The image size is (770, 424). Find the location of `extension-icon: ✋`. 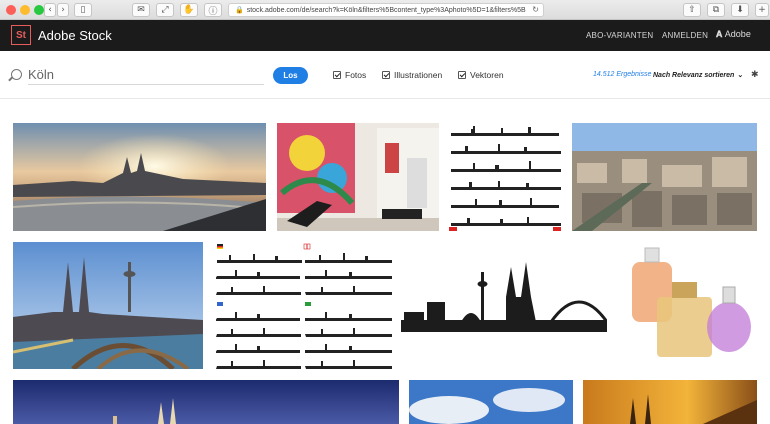

extension-icon: ✋ is located at coordinates (189, 10).